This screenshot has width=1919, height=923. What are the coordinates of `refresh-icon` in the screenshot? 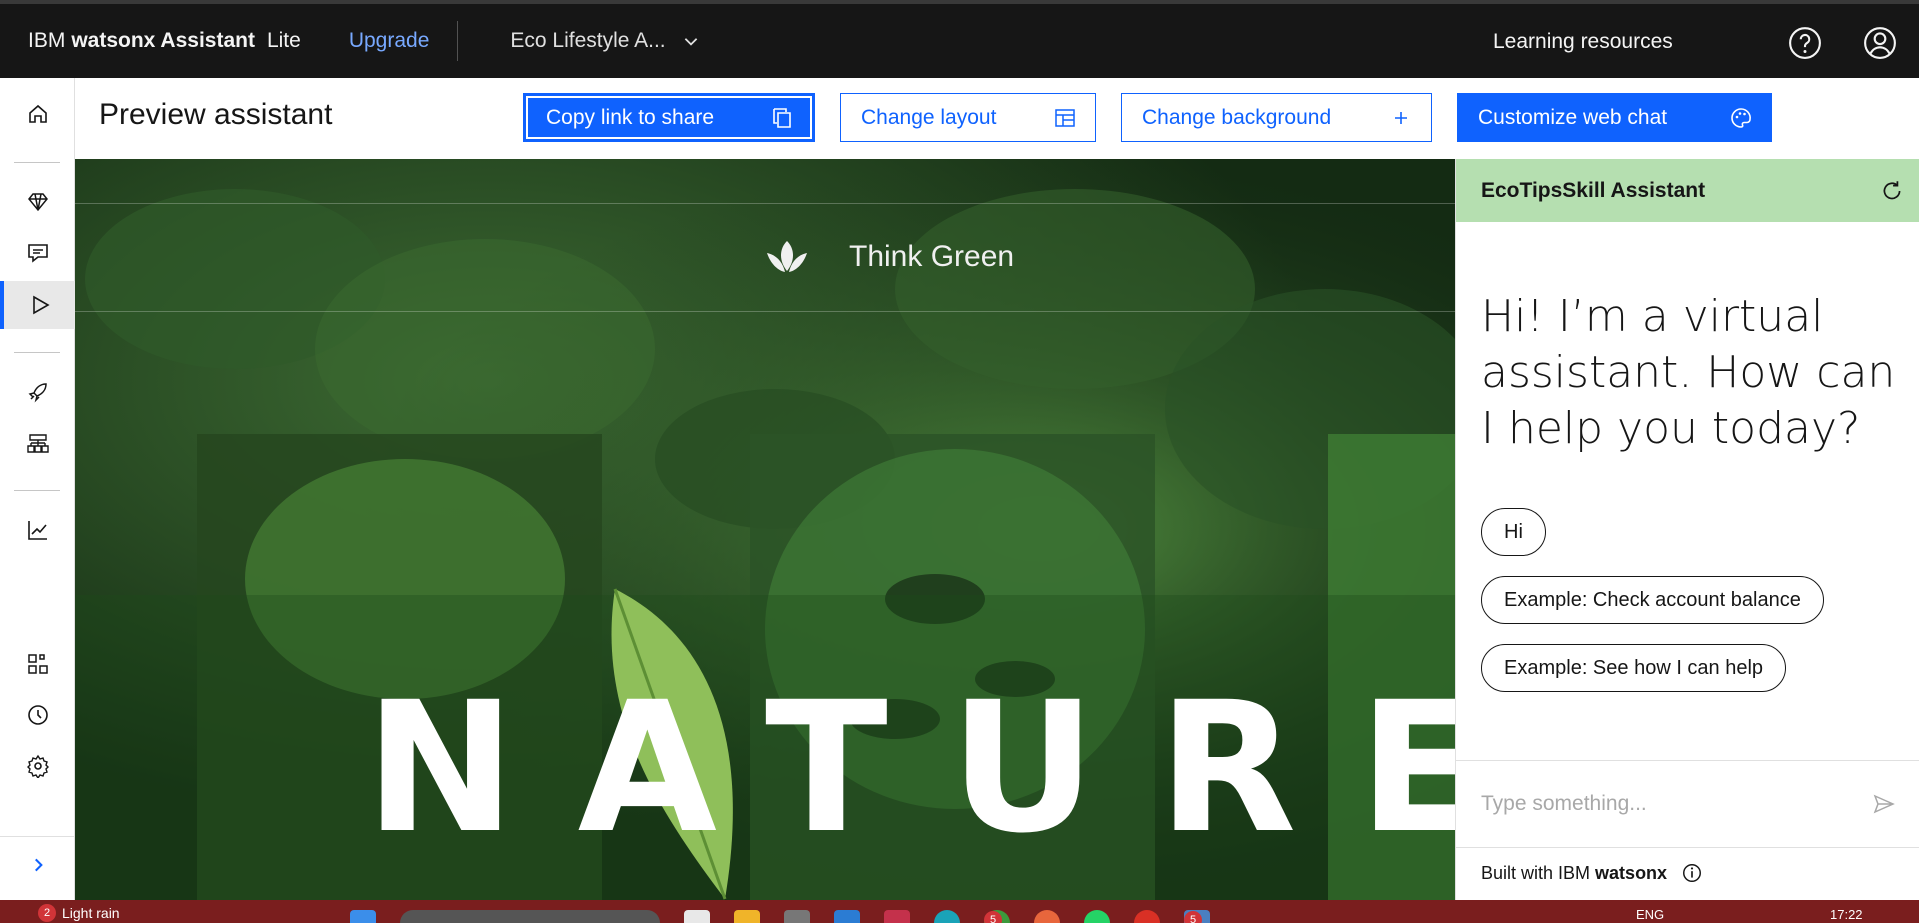 It's located at (1892, 191).